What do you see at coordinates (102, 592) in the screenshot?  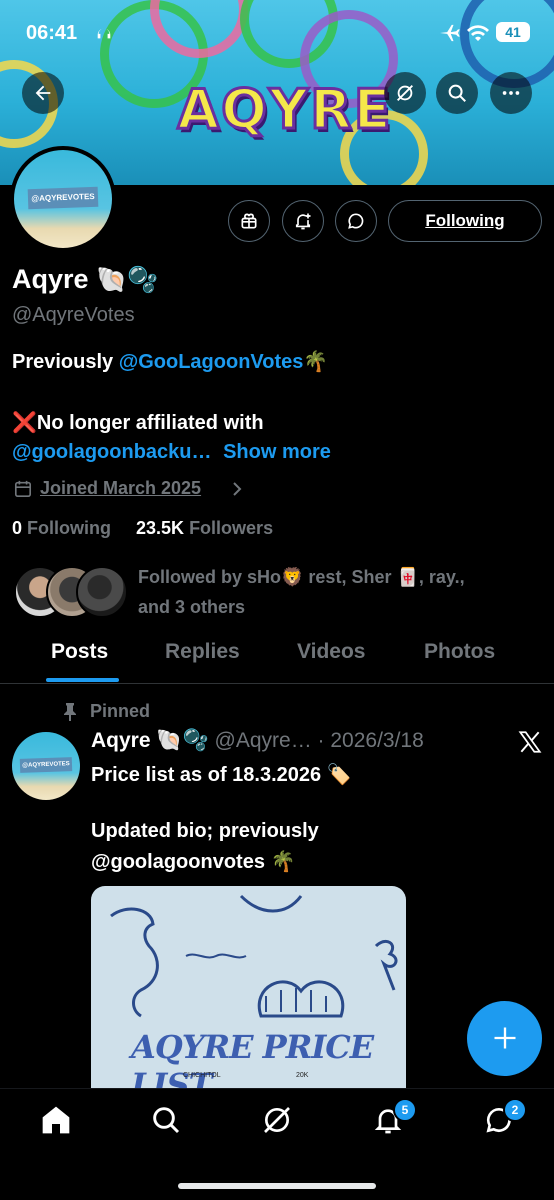 I see `follower-avatar` at bounding box center [102, 592].